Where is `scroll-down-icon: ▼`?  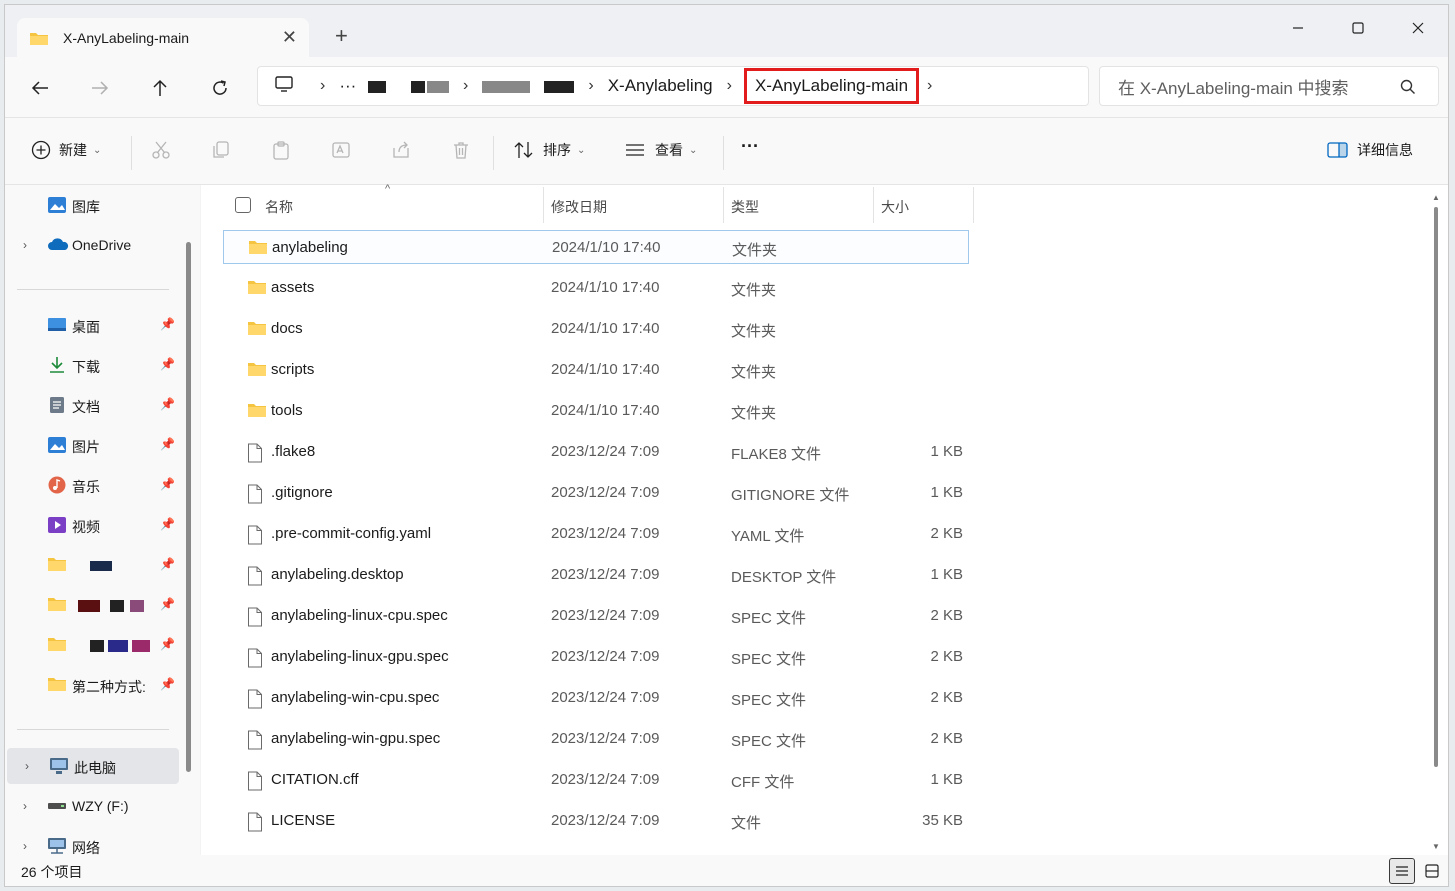
scroll-down-icon: ▼ is located at coordinates (1436, 846).